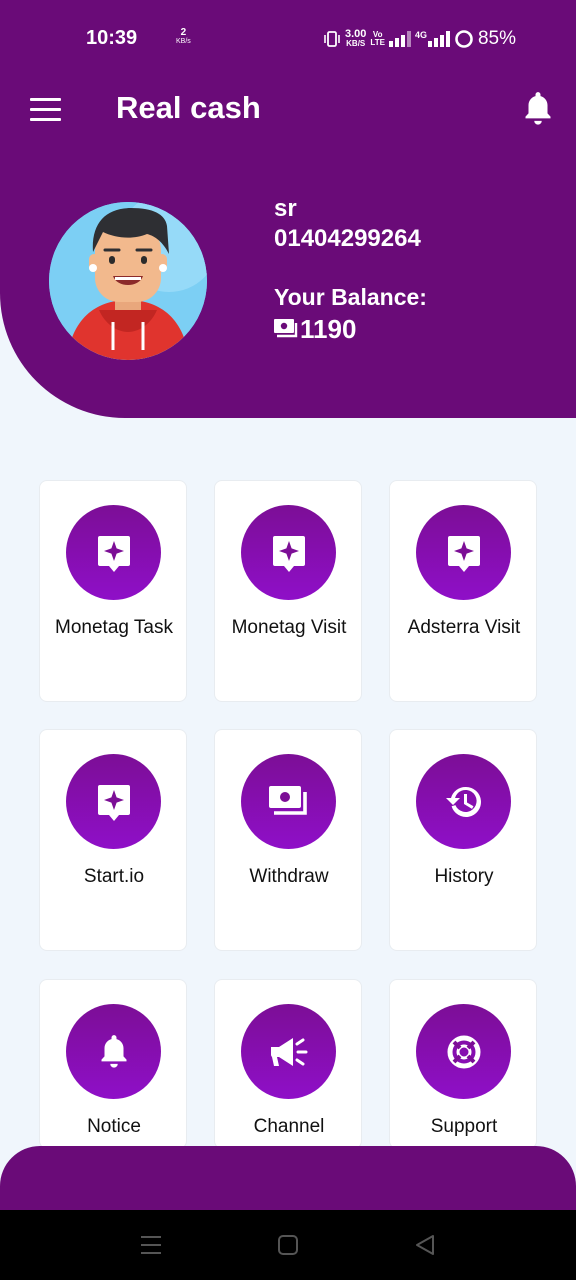  I want to click on tile-label: History, so click(464, 876).